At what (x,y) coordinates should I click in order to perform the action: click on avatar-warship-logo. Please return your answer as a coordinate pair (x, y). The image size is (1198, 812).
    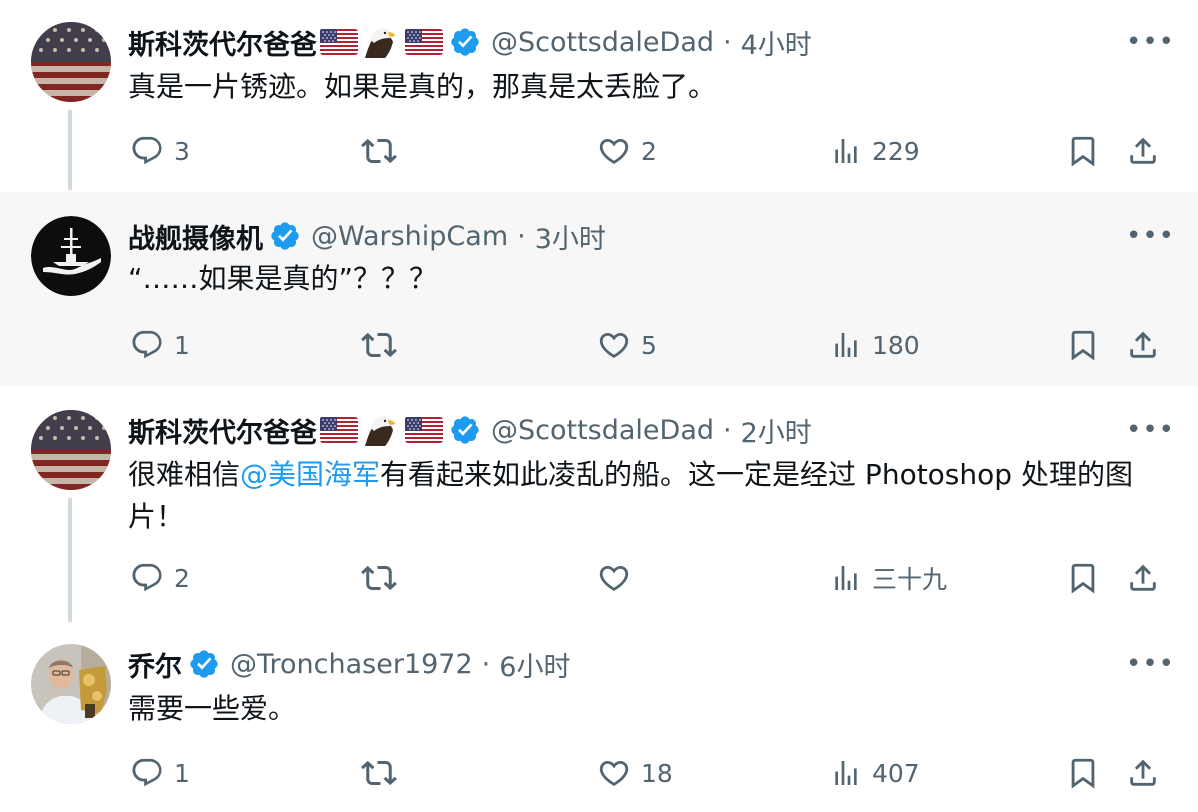
    Looking at the image, I should click on (71, 256).